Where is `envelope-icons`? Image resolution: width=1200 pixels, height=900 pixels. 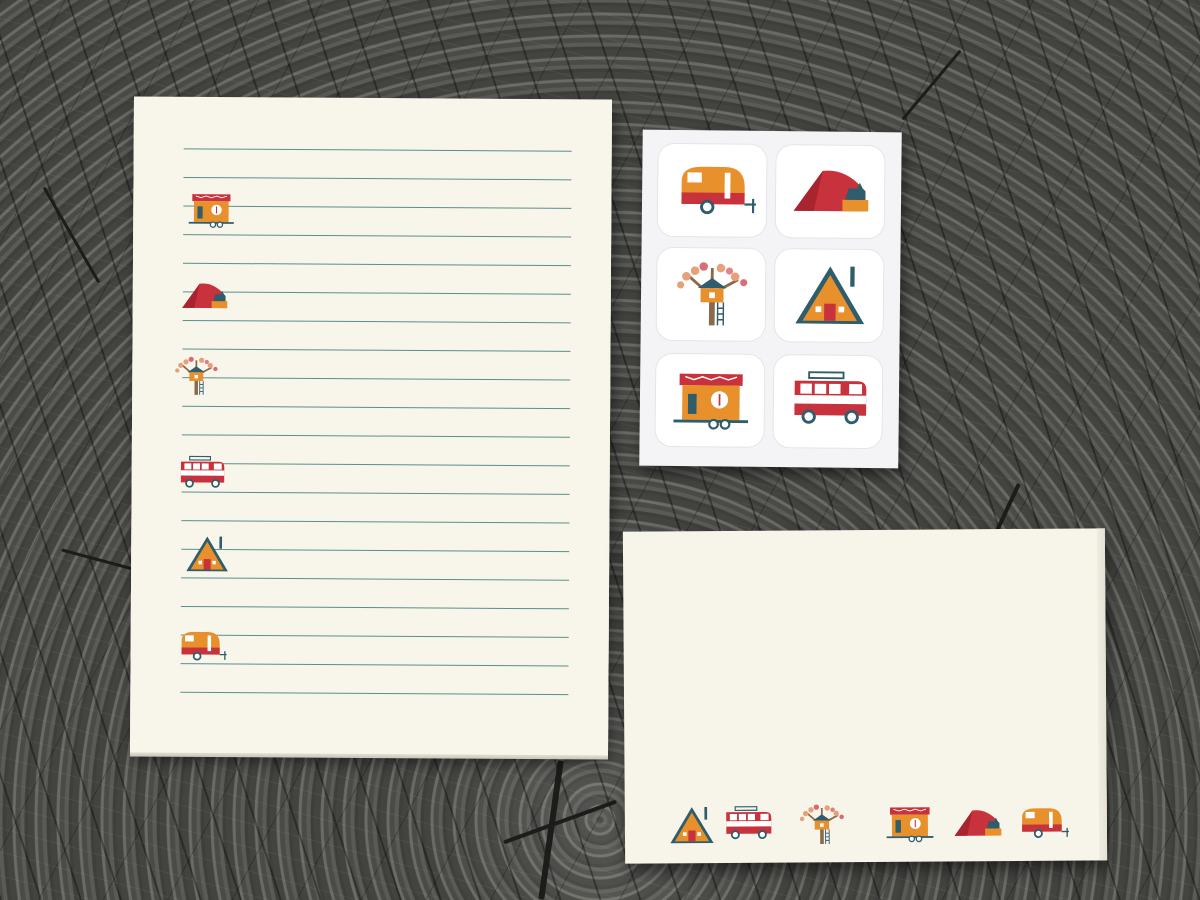 envelope-icons is located at coordinates (864, 686).